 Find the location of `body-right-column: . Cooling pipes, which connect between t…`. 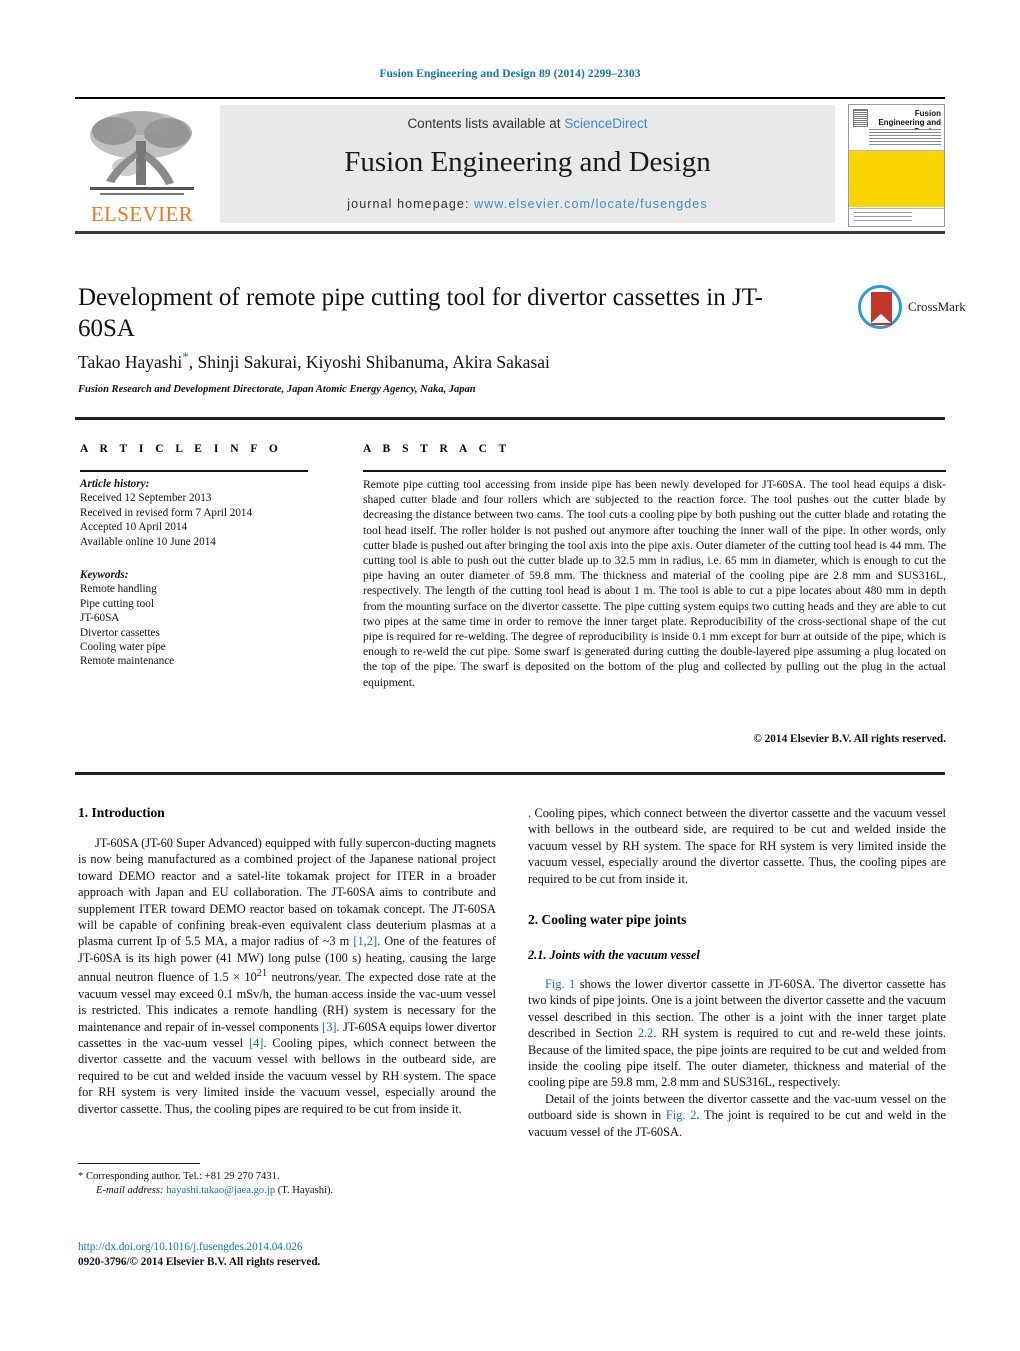

body-right-column: . Cooling pipes, which connect between t… is located at coordinates (737, 972).